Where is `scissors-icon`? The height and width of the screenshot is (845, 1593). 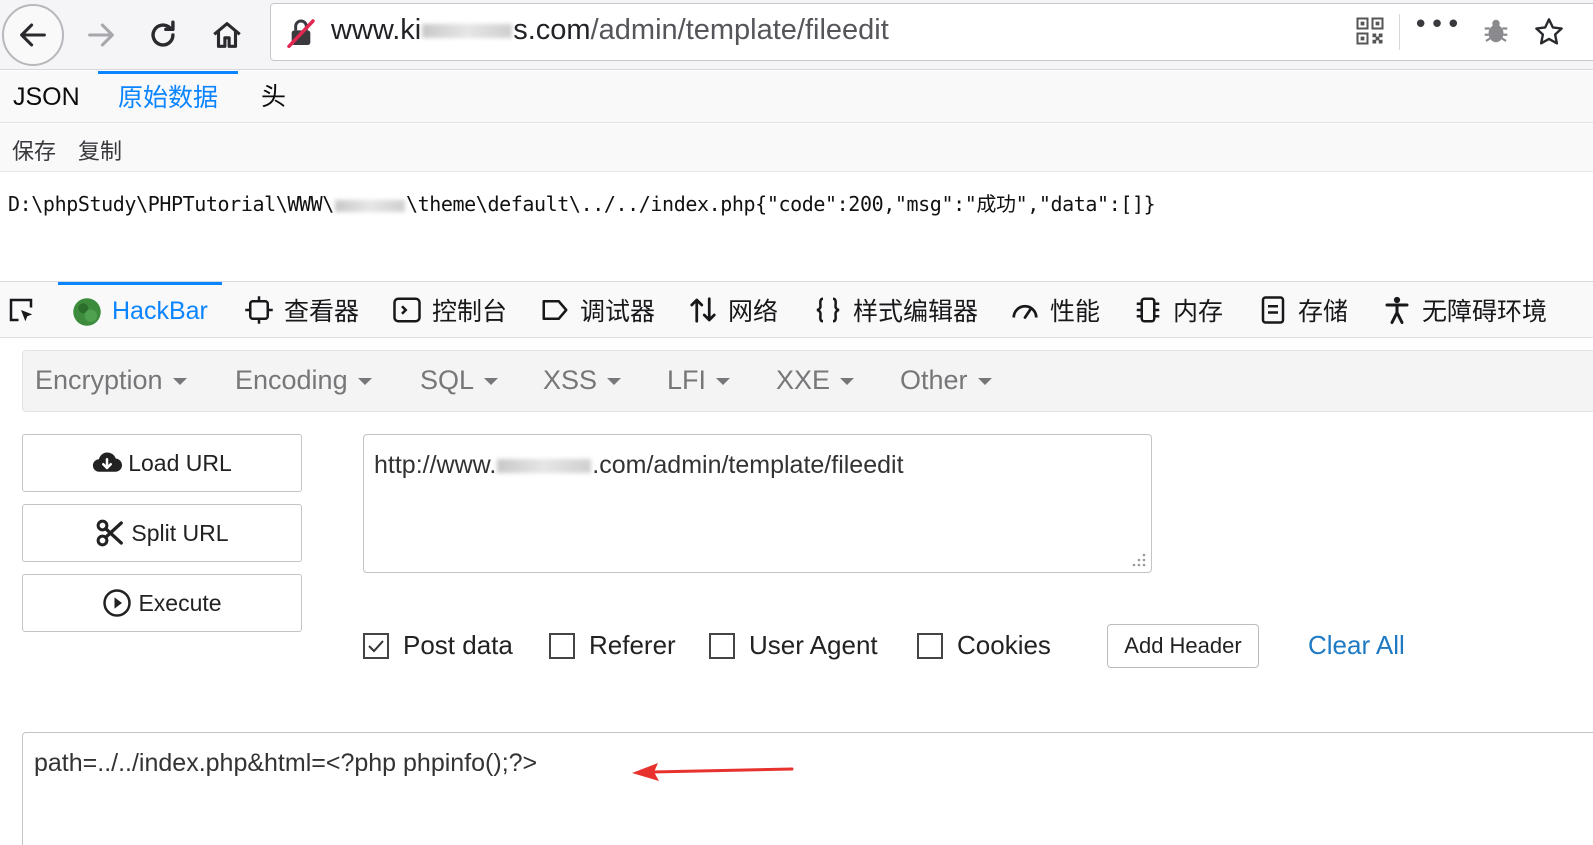 scissors-icon is located at coordinates (110, 533).